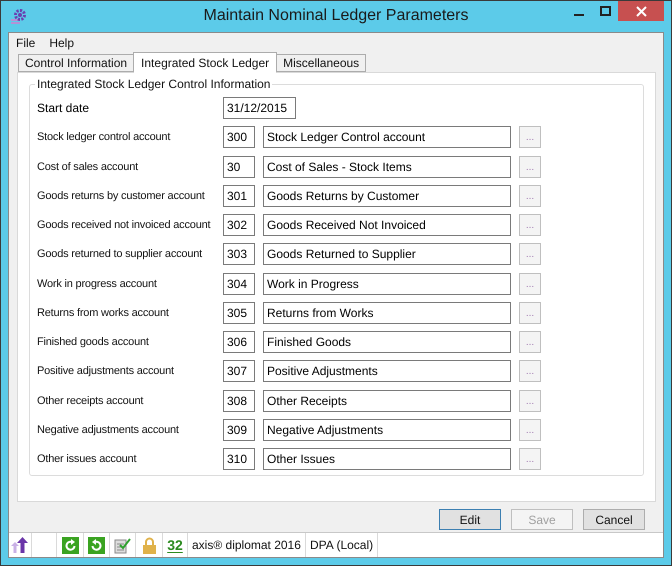 This screenshot has height=566, width=672. What do you see at coordinates (106, 371) in the screenshot?
I see `field-label: Positive adjustments account` at bounding box center [106, 371].